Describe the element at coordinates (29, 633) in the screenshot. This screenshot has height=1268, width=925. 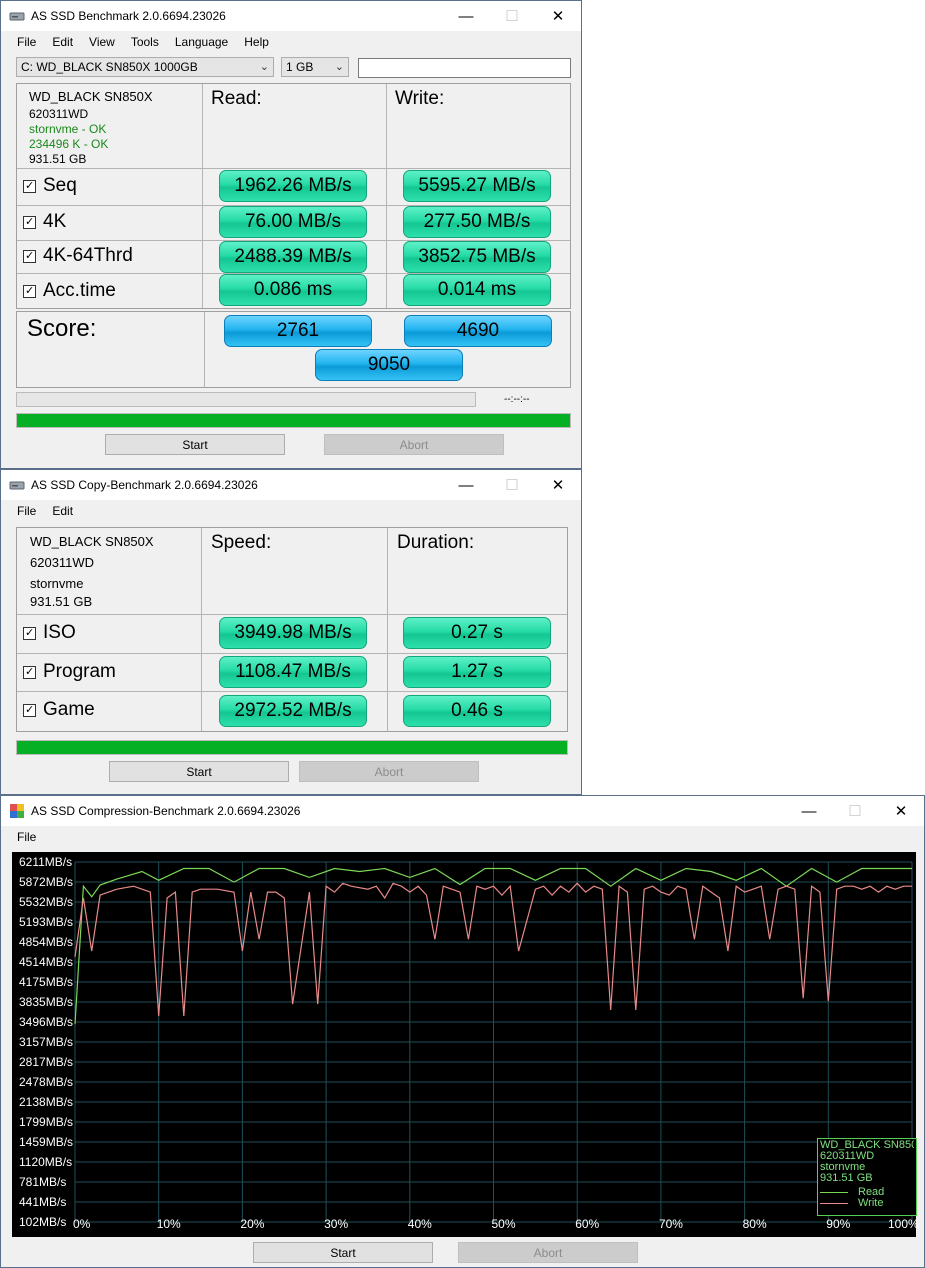
I see `iso-checkbox` at that location.